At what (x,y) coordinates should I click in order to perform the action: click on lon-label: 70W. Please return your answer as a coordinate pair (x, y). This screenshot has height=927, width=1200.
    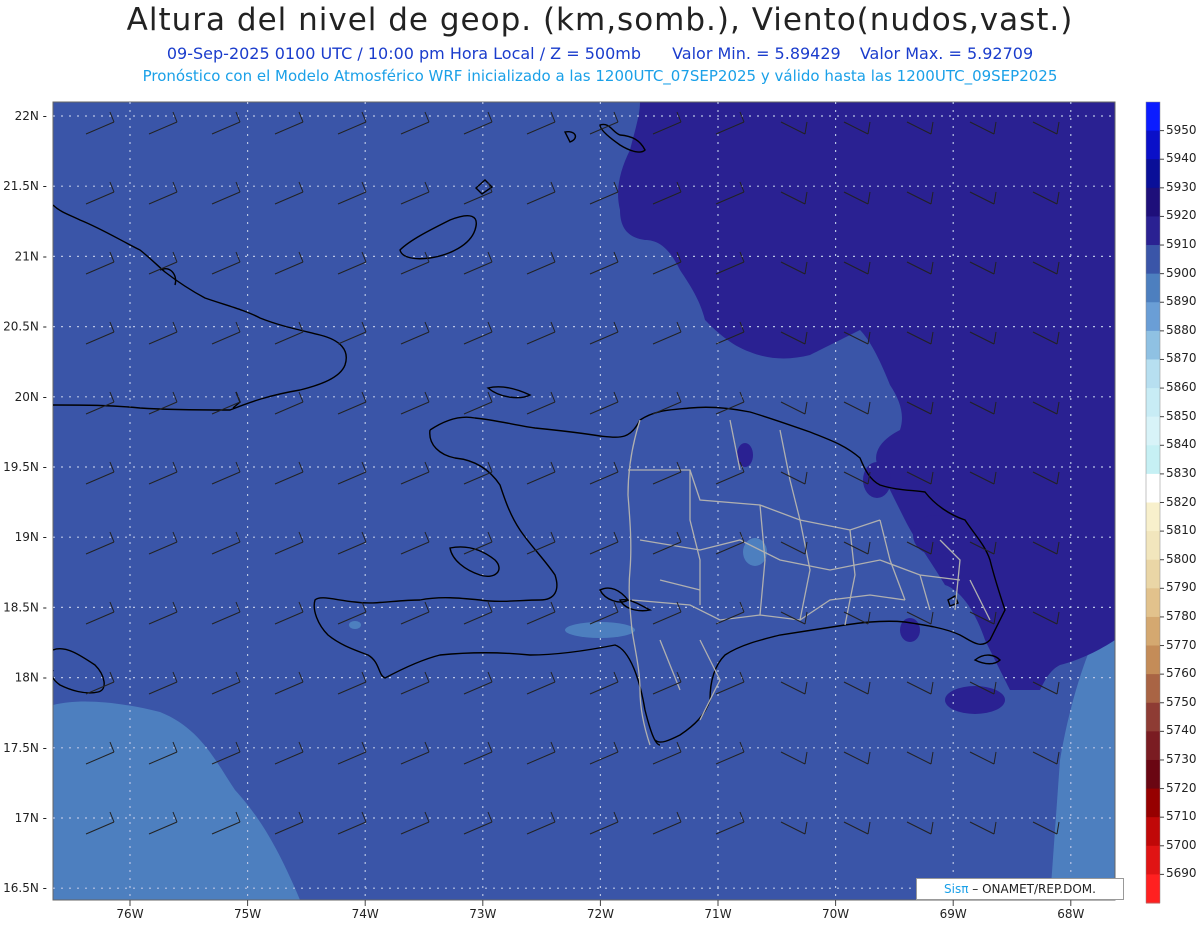
    Looking at the image, I should click on (835, 914).